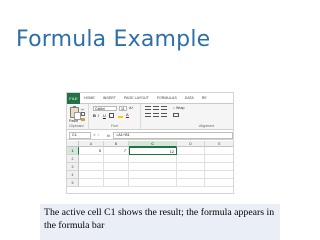  What do you see at coordinates (80, 135) in the screenshot?
I see `name-box: C1` at bounding box center [80, 135].